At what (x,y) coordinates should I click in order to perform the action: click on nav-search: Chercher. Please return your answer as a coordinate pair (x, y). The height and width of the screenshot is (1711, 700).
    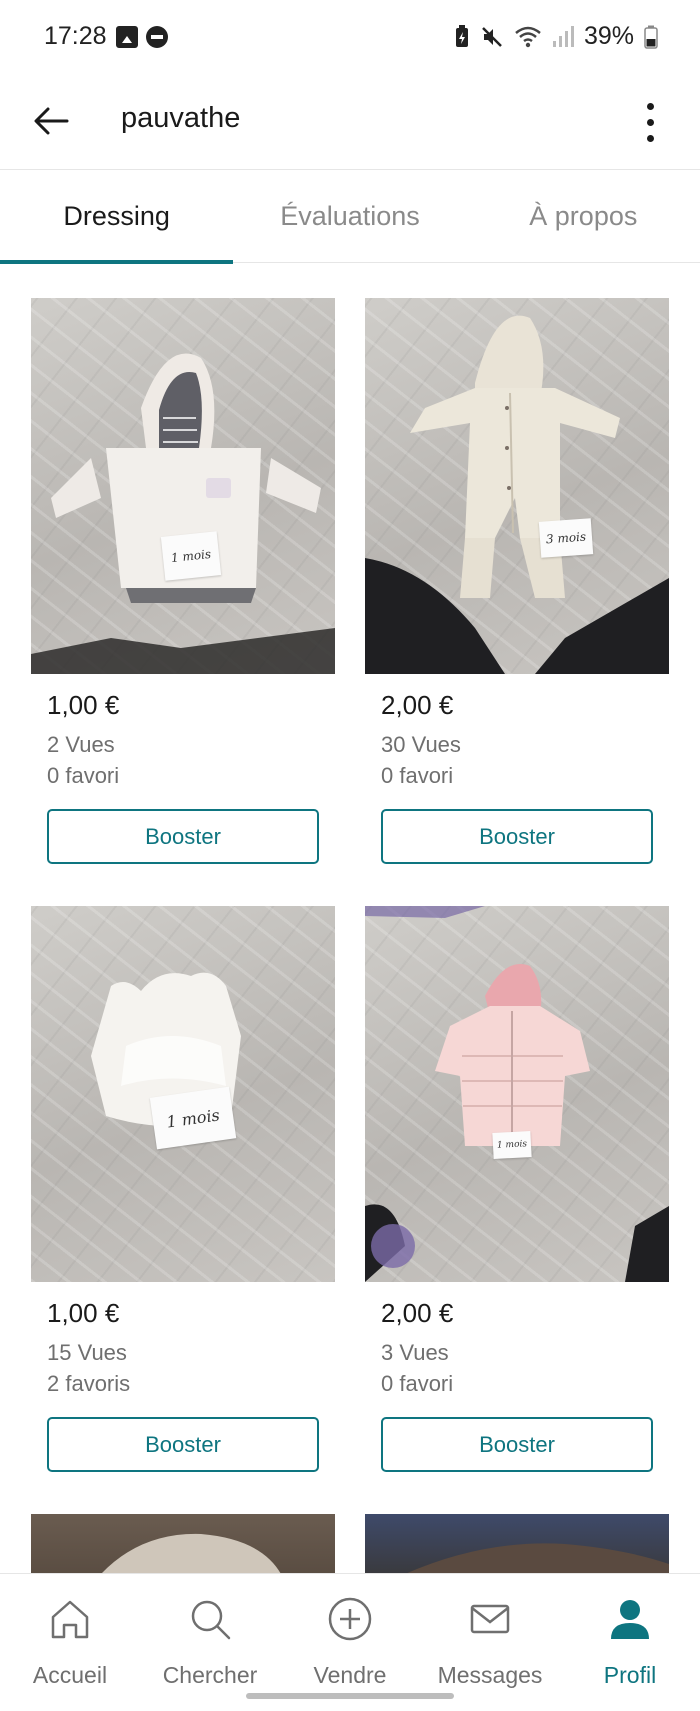
    Looking at the image, I should click on (210, 1642).